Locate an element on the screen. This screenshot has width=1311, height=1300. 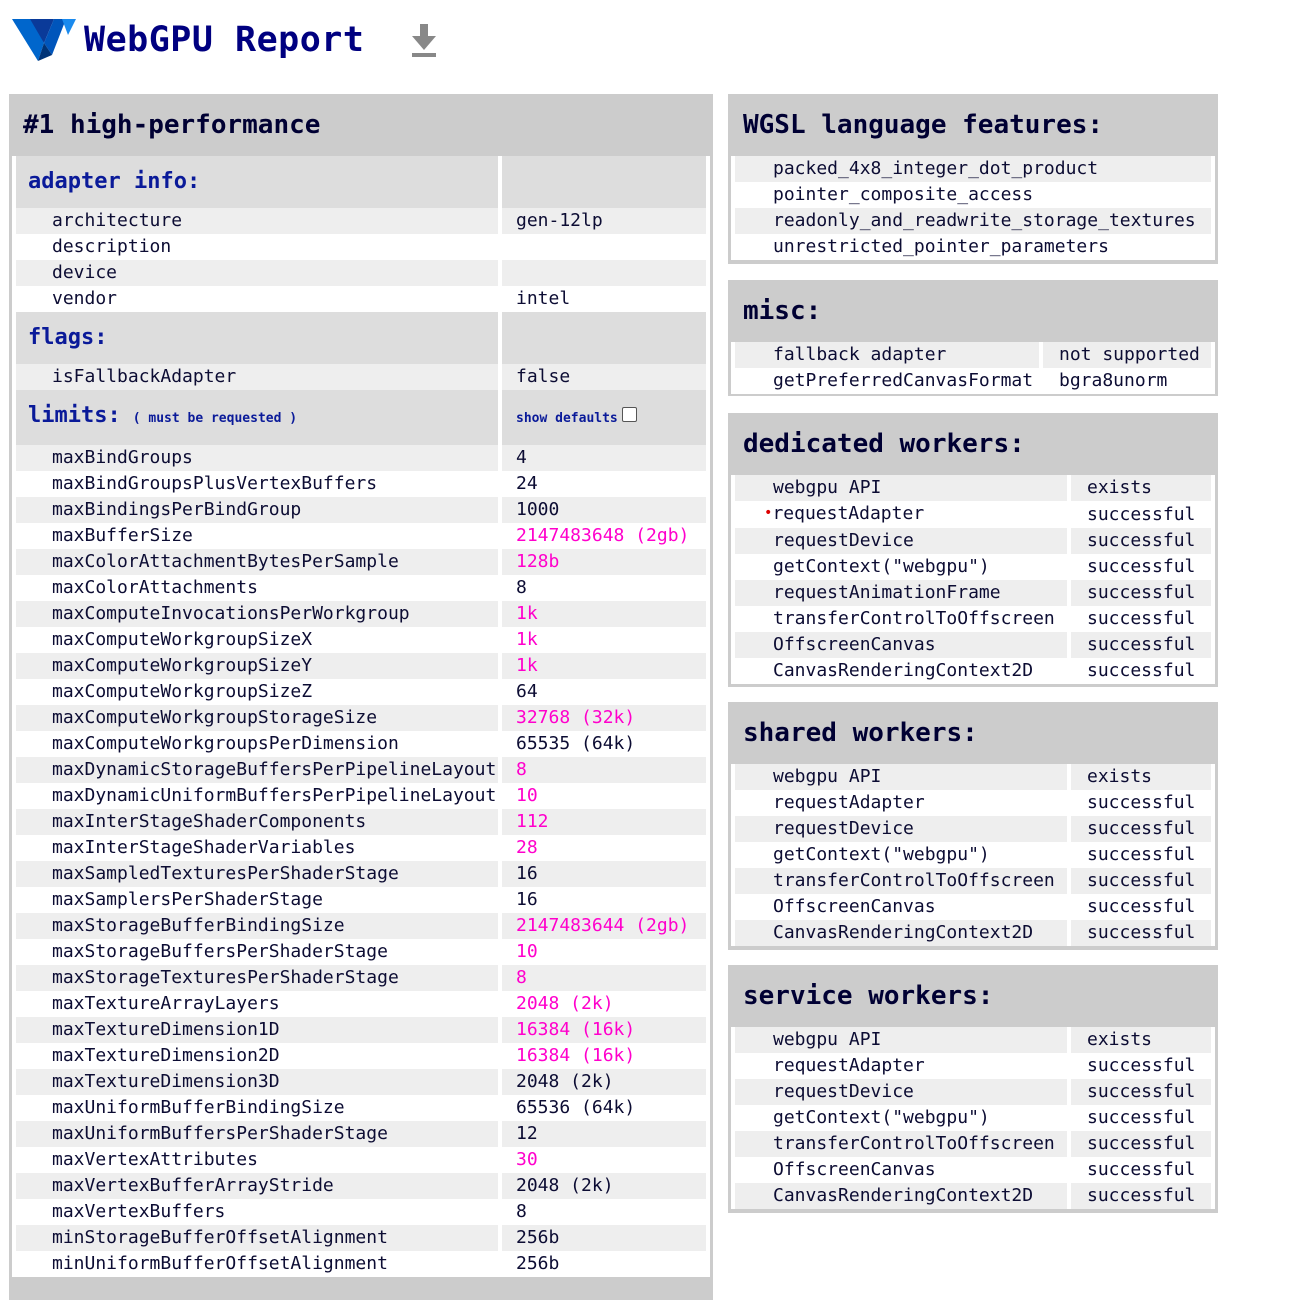
row-key-text: architecture is located at coordinates (117, 220).